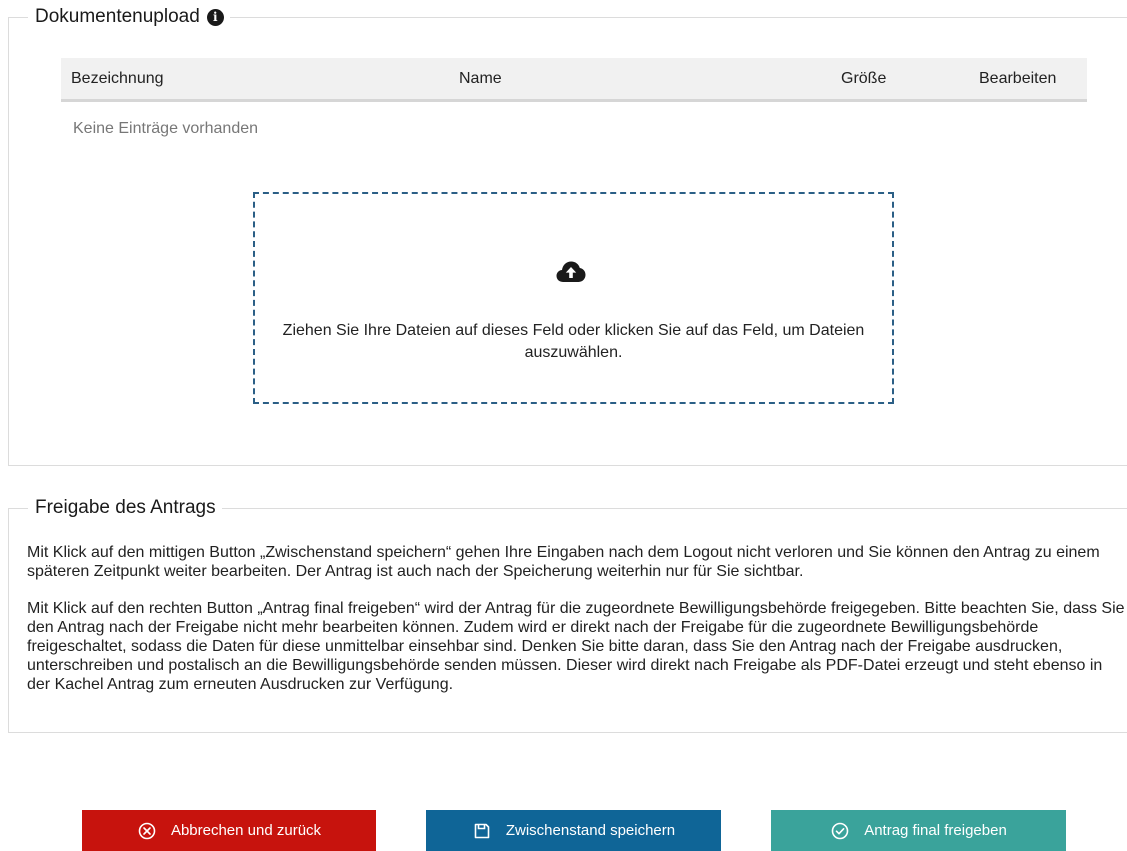  Describe the element at coordinates (117, 16) in the screenshot. I see `document-upload-title: Dokumentenupload` at that location.